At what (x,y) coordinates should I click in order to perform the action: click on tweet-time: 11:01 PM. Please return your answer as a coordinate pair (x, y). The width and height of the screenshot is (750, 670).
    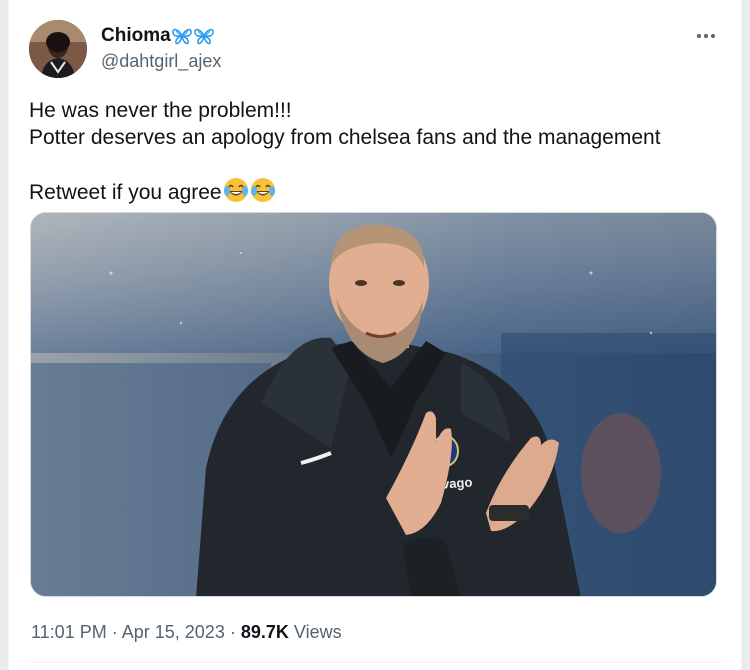
    Looking at the image, I should click on (69, 632).